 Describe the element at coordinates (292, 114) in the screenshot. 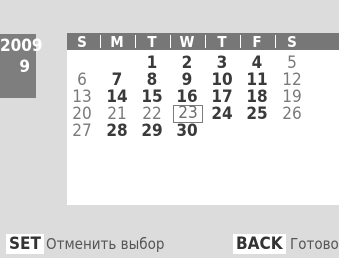

I see `day-cell: 26` at that location.